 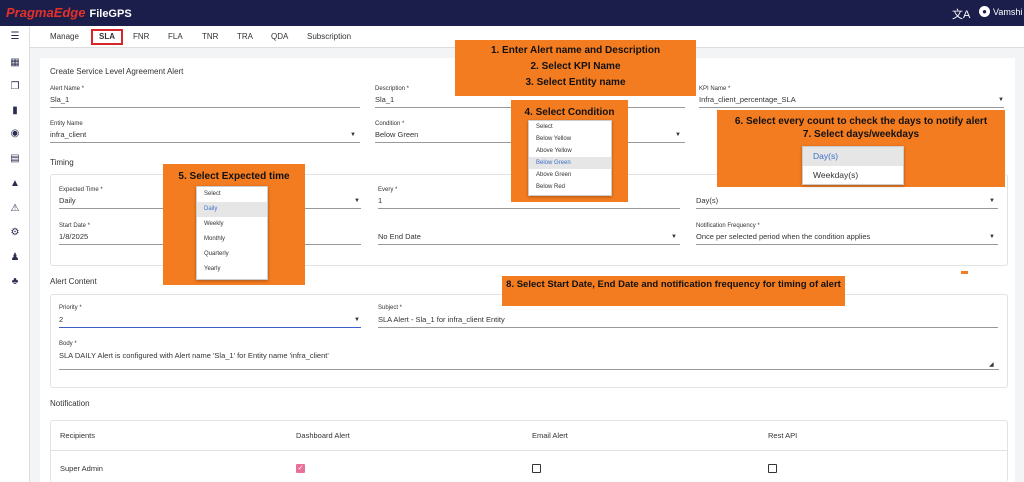 What do you see at coordinates (232, 254) in the screenshot?
I see `expected-option: Quarterly` at bounding box center [232, 254].